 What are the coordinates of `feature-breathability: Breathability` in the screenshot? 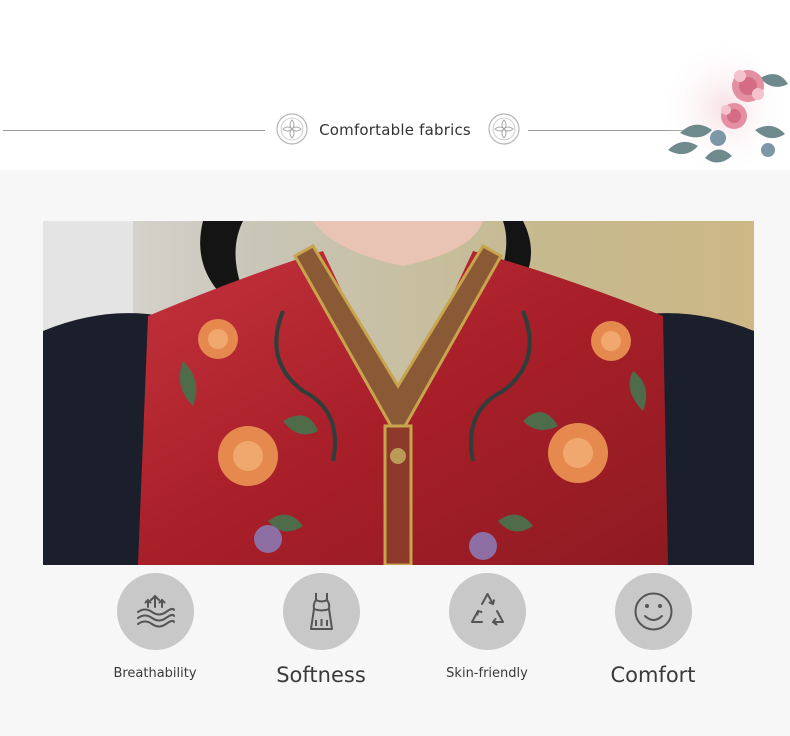 It's located at (155, 638).